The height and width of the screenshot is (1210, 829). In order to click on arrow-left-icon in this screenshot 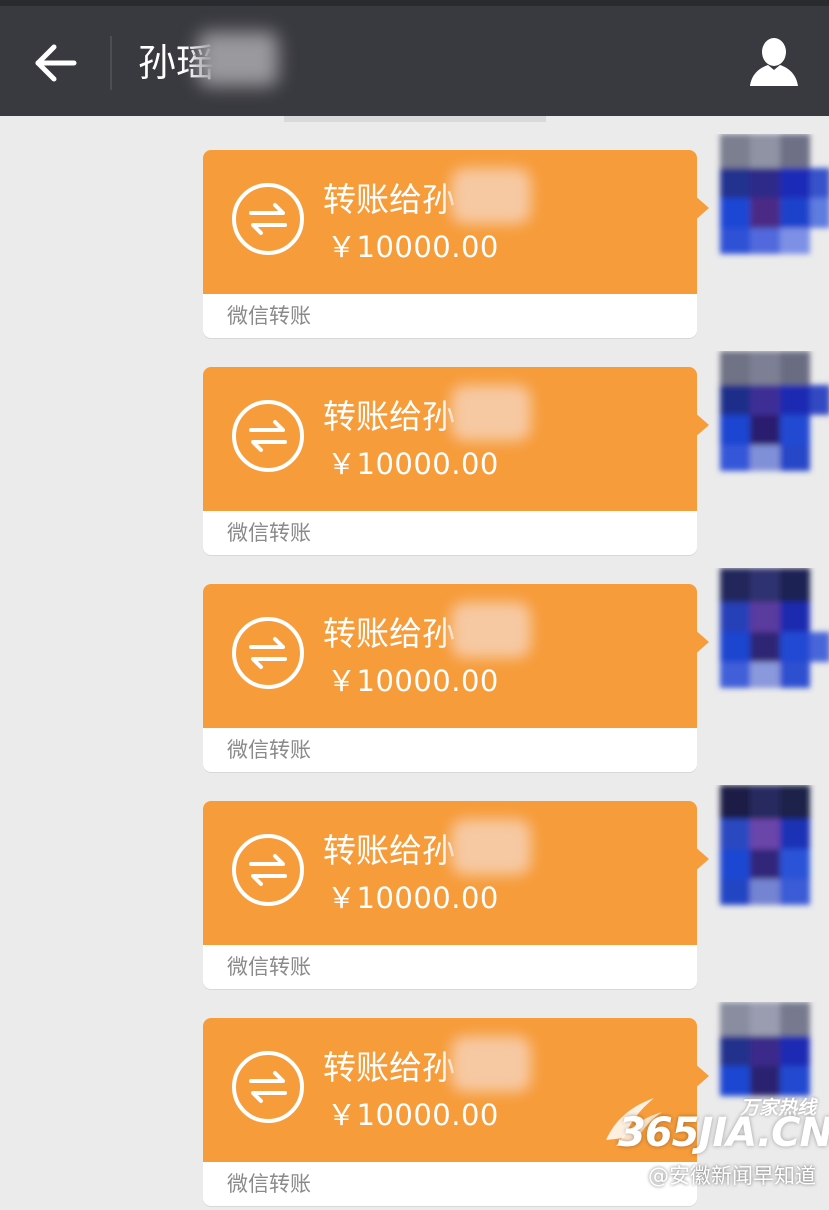, I will do `click(56, 63)`.